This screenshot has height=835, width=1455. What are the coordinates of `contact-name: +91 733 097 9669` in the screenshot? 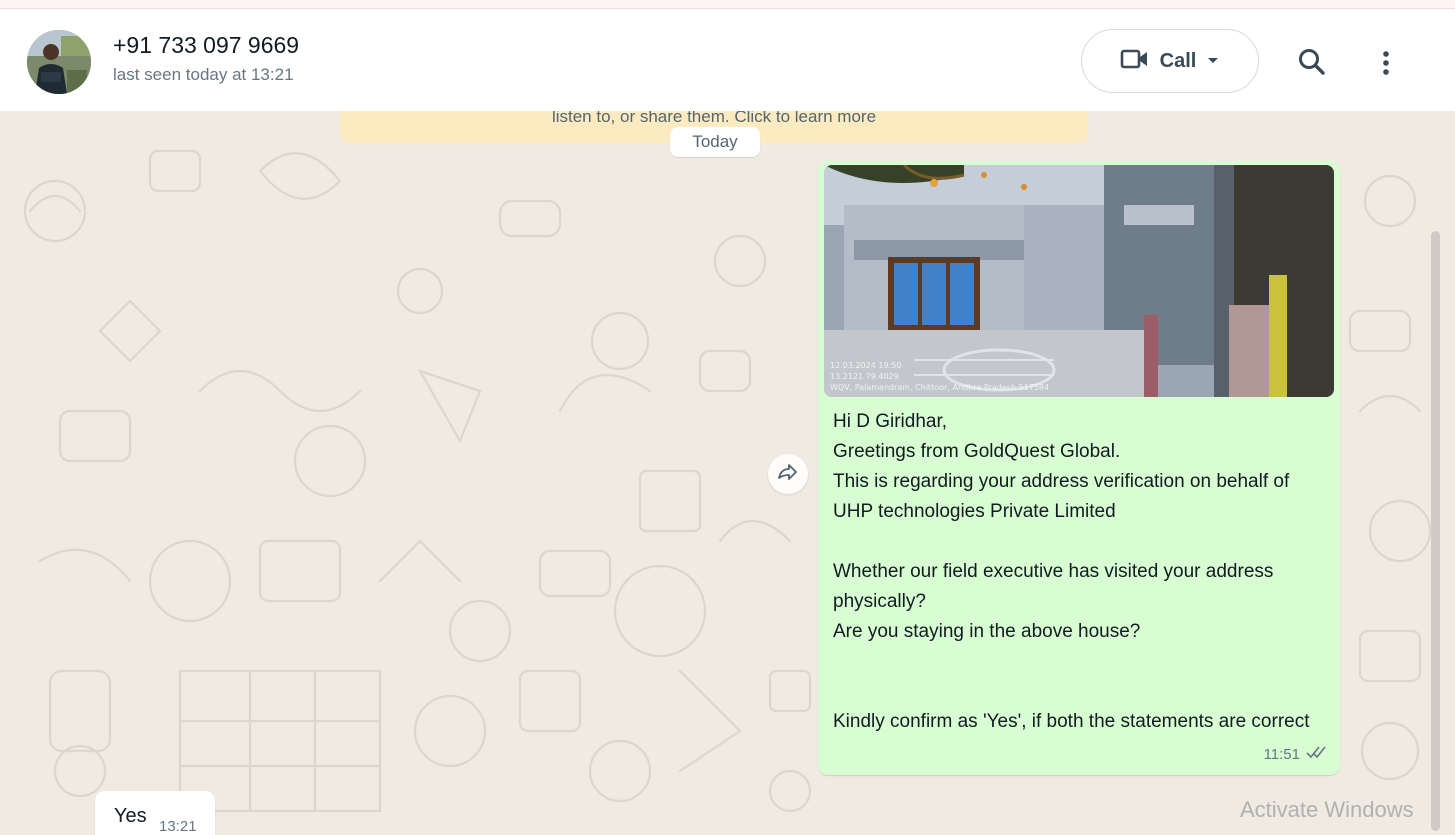 It's located at (206, 45).